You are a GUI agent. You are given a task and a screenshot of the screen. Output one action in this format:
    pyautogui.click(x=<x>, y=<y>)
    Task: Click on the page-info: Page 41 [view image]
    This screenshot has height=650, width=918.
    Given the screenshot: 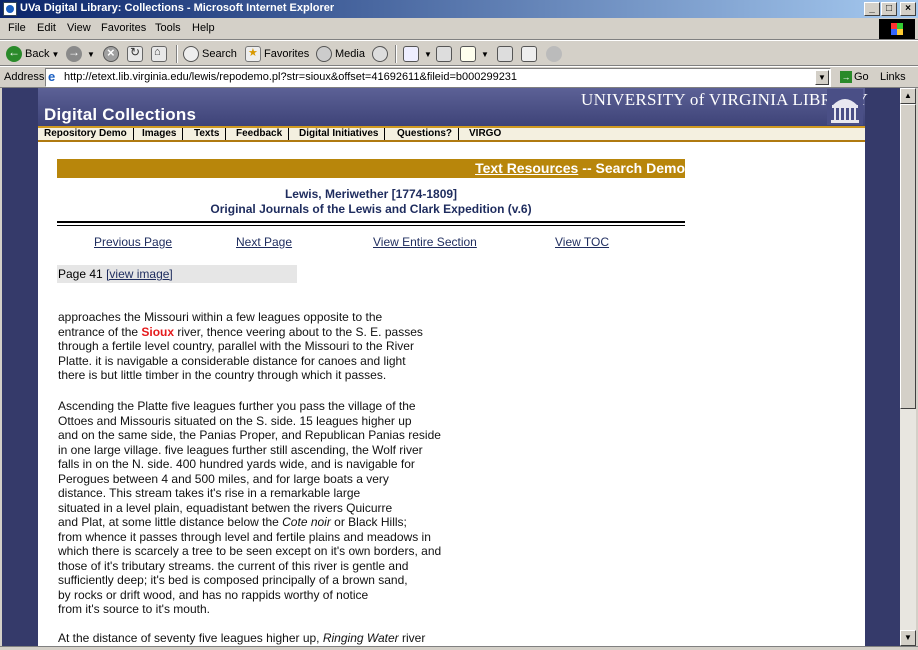 What is the action you would take?
    pyautogui.click(x=177, y=274)
    